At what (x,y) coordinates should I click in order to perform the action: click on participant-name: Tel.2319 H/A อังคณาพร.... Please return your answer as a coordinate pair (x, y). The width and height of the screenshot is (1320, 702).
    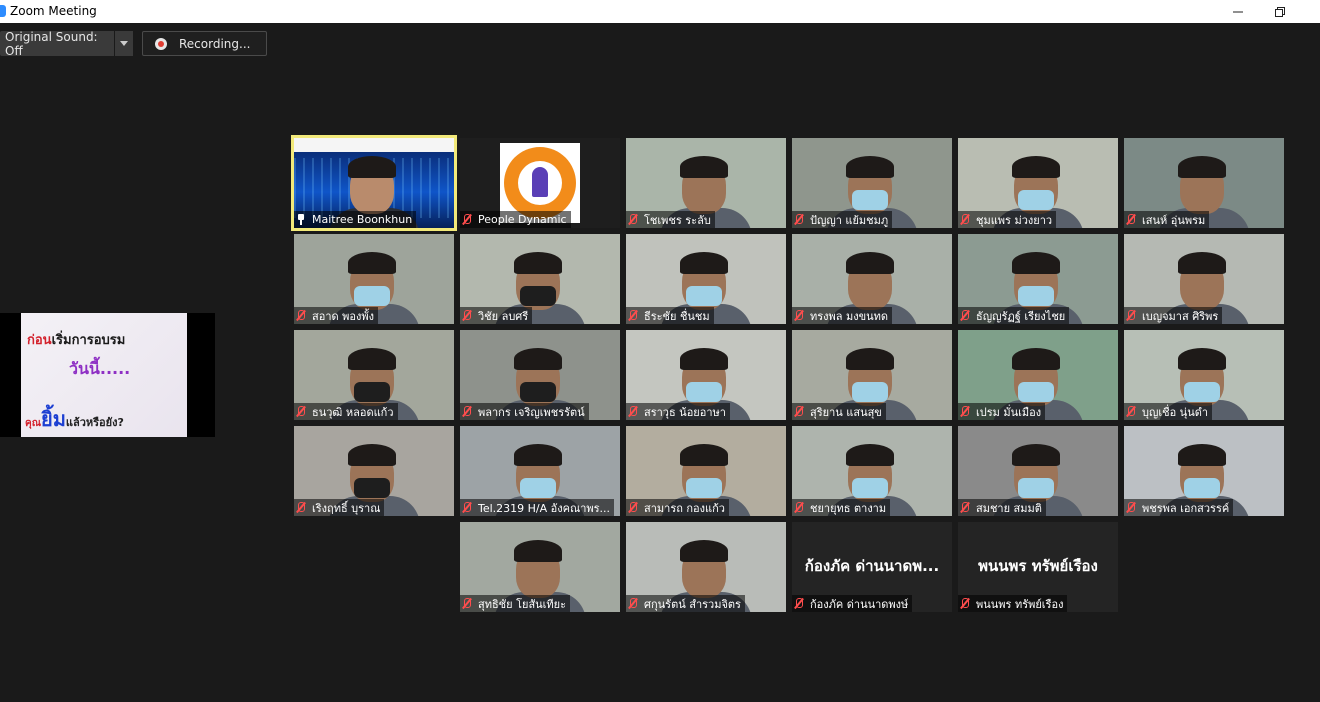
    Looking at the image, I should click on (544, 508).